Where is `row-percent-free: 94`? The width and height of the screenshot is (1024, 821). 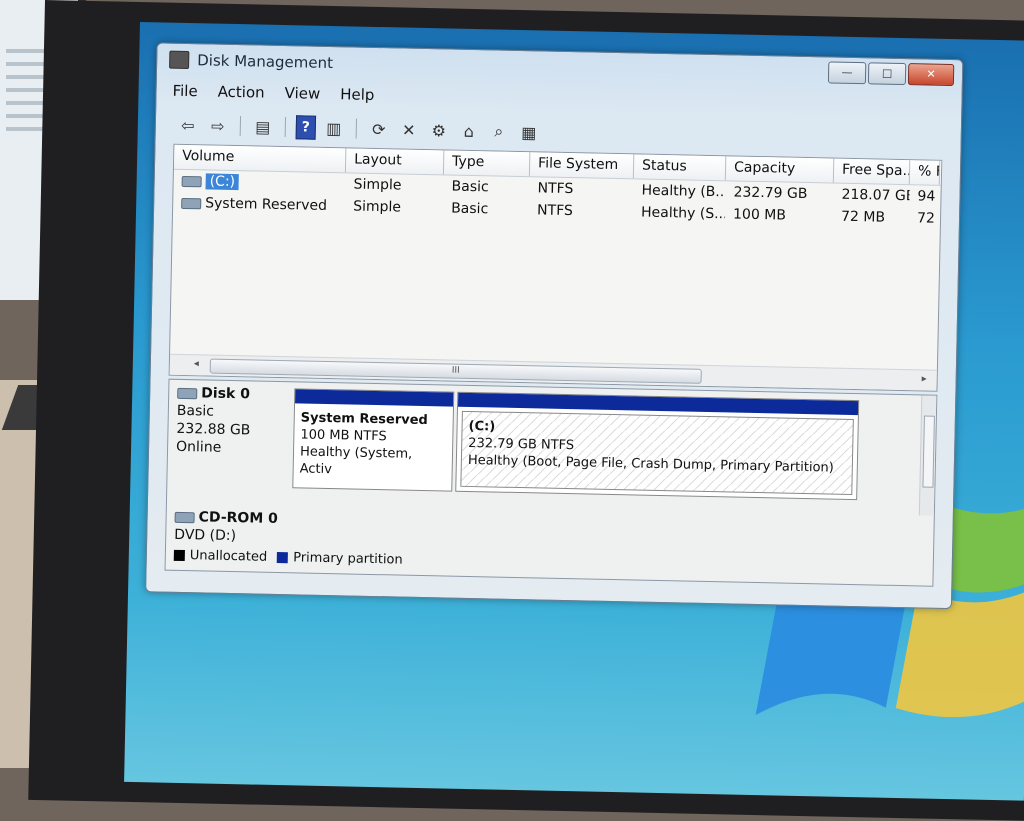
row-percent-free: 94 is located at coordinates (926, 196).